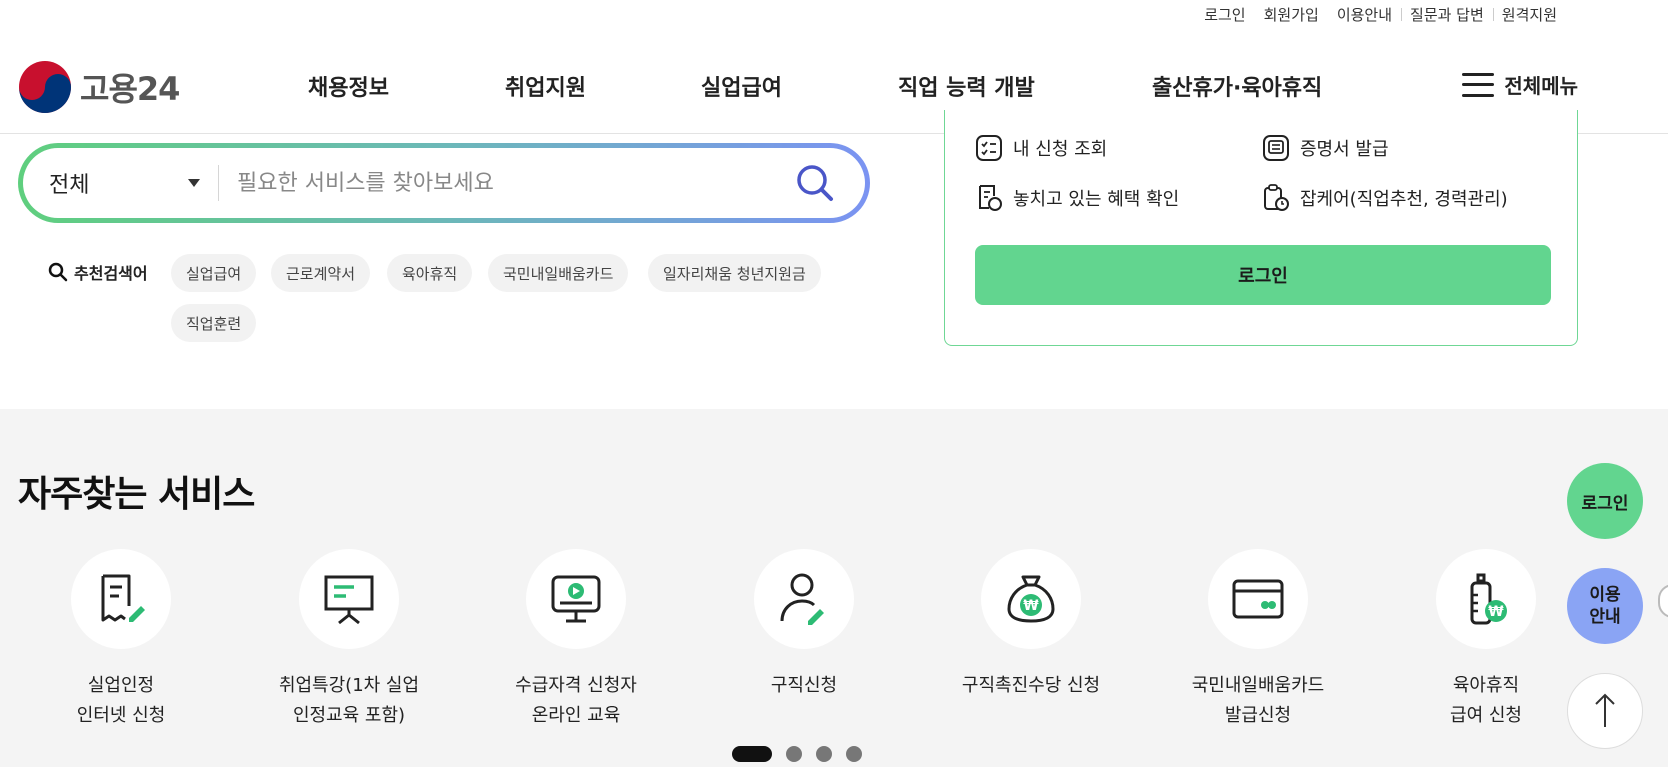  What do you see at coordinates (349, 640) in the screenshot?
I see `service-item: 취업특강(1차 실업 인정교육 포함)` at bounding box center [349, 640].